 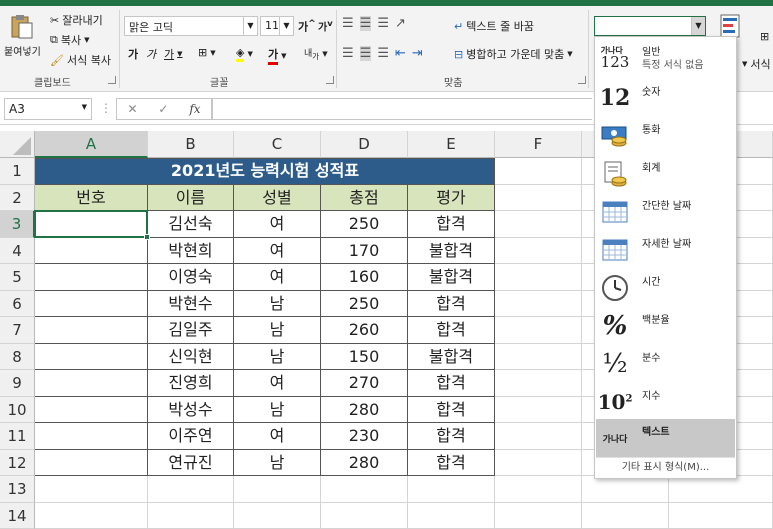 I want to click on cell-f4, so click(x=538, y=250).